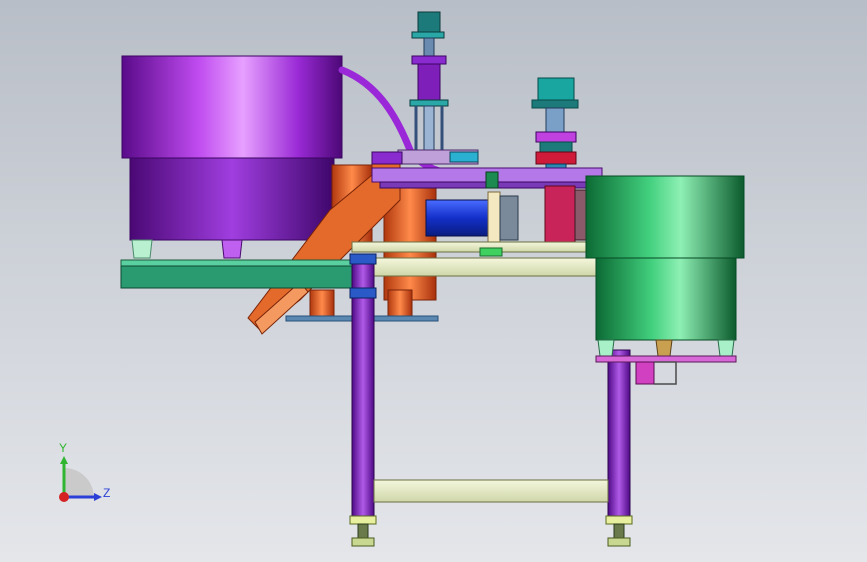 The image size is (867, 562). I want to click on right-press-assembly, so click(555, 128).